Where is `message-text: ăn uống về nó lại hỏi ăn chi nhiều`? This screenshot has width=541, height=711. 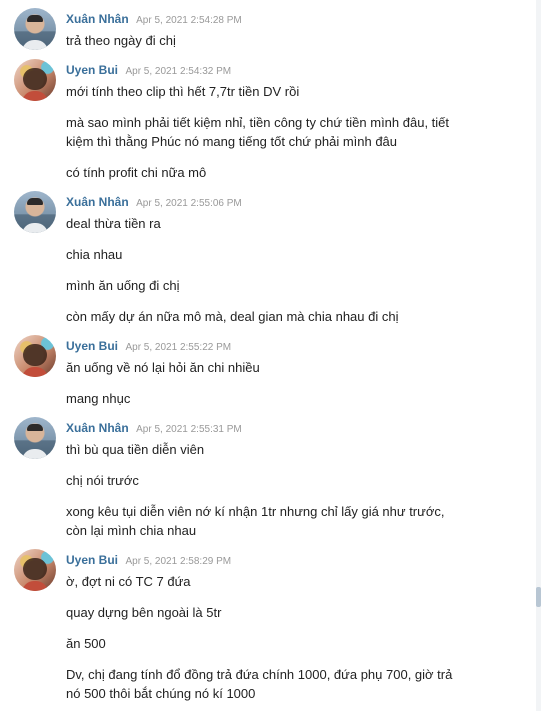
message-text: ăn uống về nó lại hỏi ăn chi nhiều is located at coordinates (163, 367).